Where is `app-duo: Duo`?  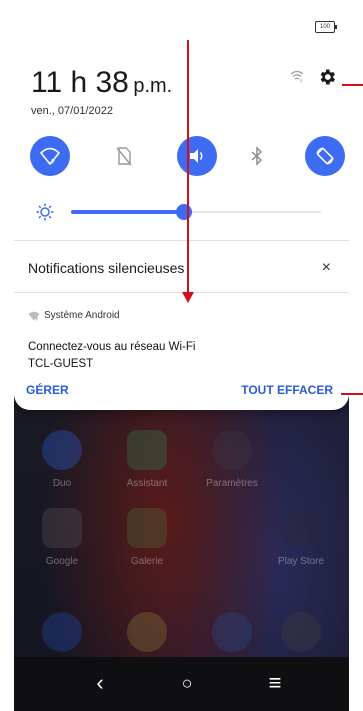
app-duo: Duo is located at coordinates (62, 459).